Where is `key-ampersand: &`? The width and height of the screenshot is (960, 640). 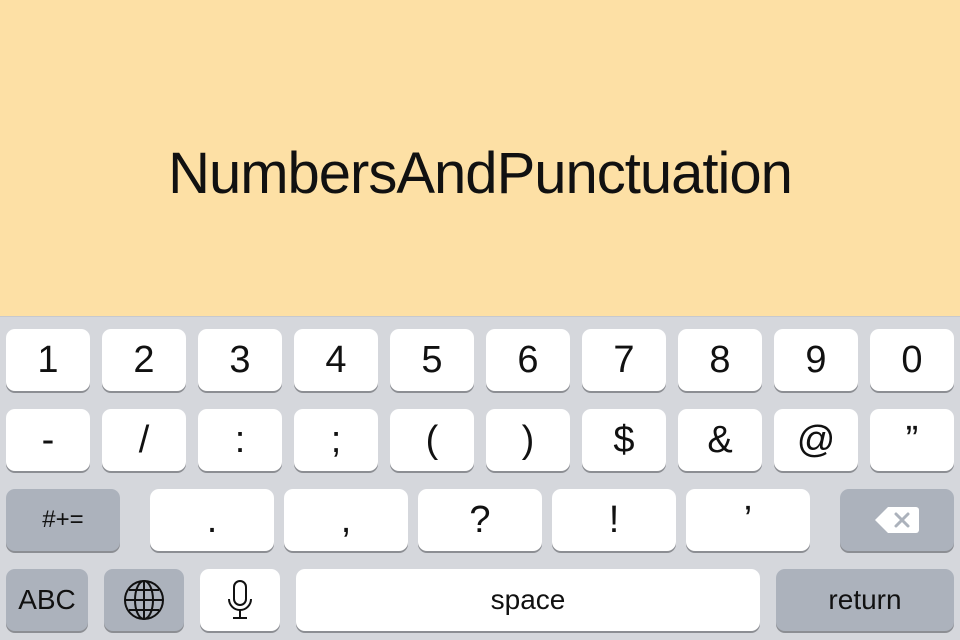
key-ampersand: & is located at coordinates (720, 440).